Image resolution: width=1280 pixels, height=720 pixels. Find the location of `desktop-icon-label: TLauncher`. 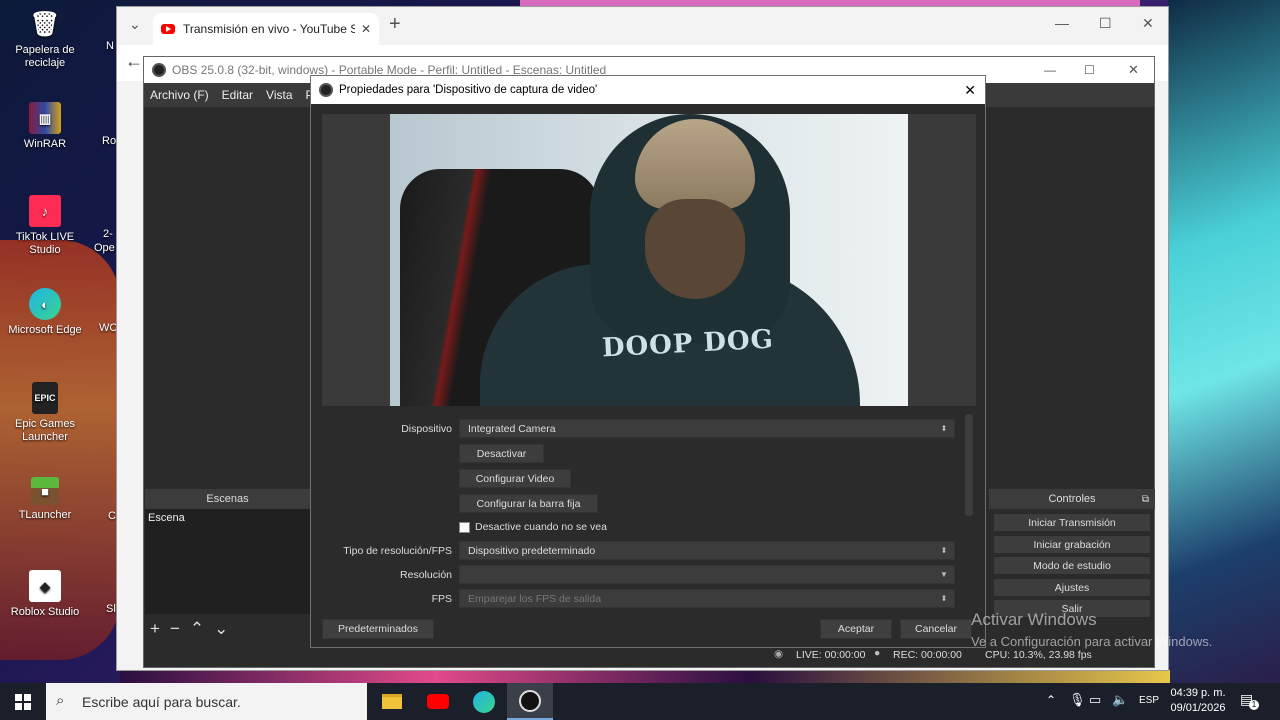

desktop-icon-label: TLauncher is located at coordinates (45, 515).